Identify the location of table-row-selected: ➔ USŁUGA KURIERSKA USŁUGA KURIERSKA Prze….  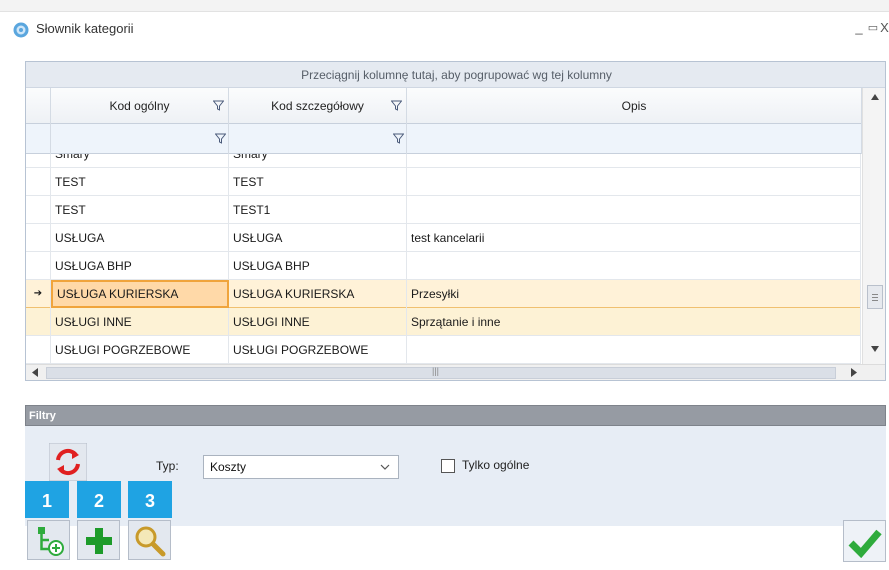
(443, 294).